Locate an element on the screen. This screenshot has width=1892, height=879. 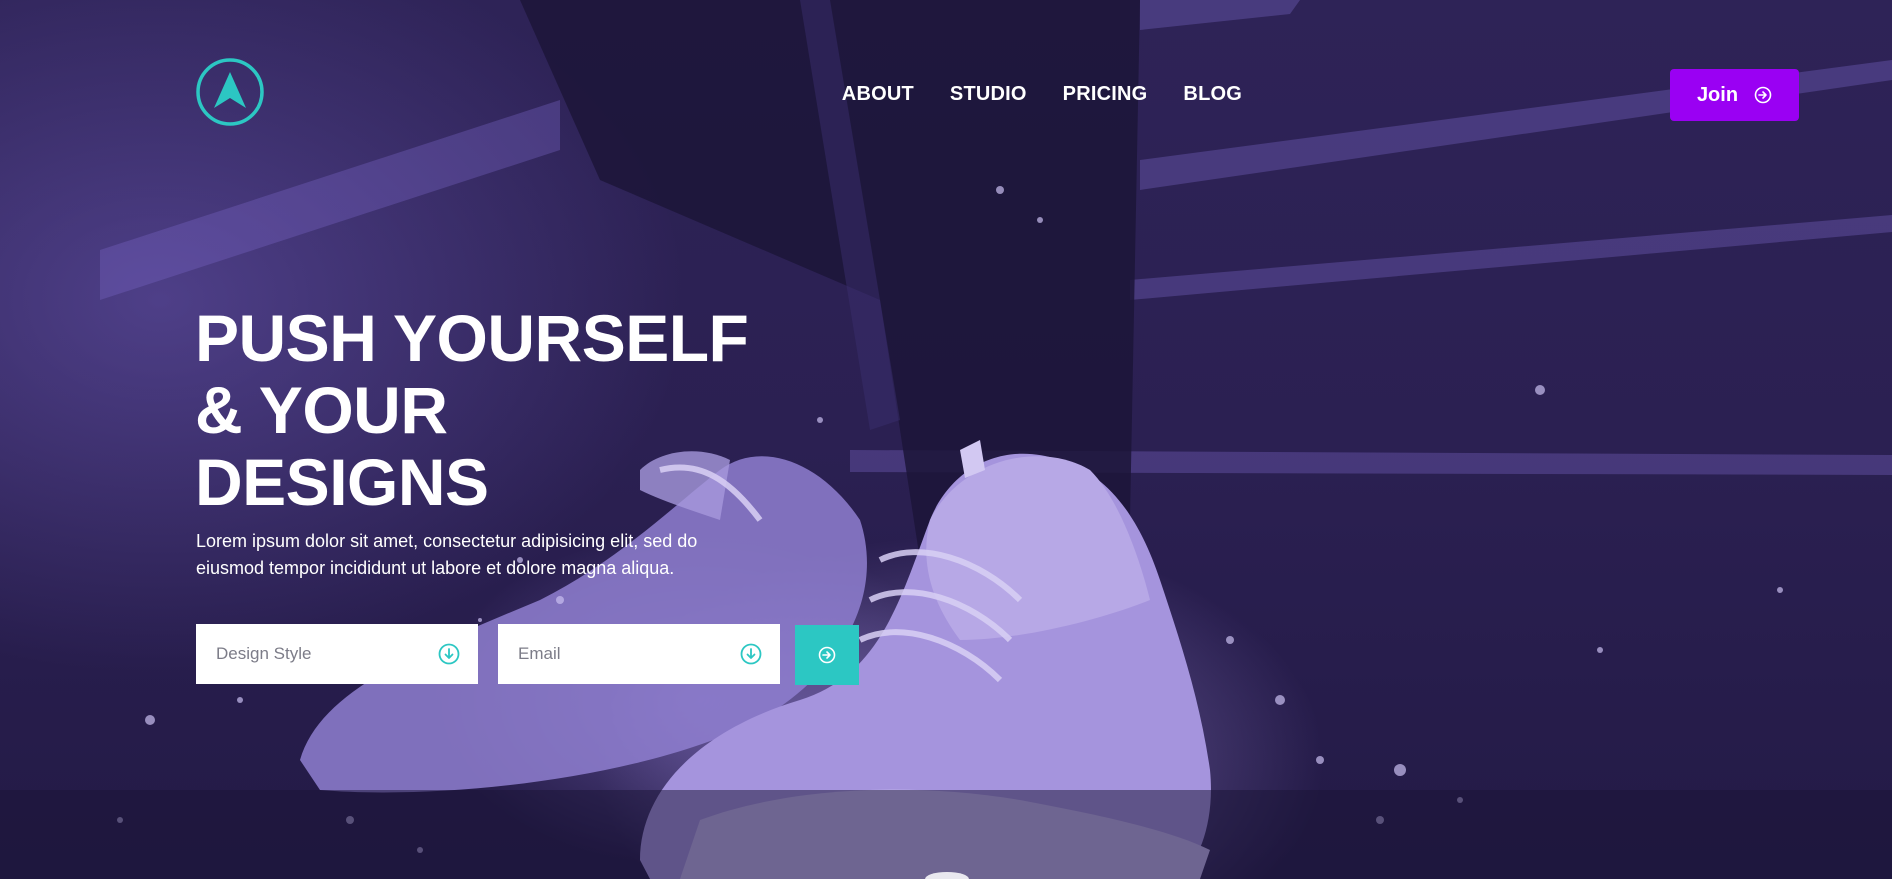
headline-line-1: PUSH YOURSELF is located at coordinates (472, 338).